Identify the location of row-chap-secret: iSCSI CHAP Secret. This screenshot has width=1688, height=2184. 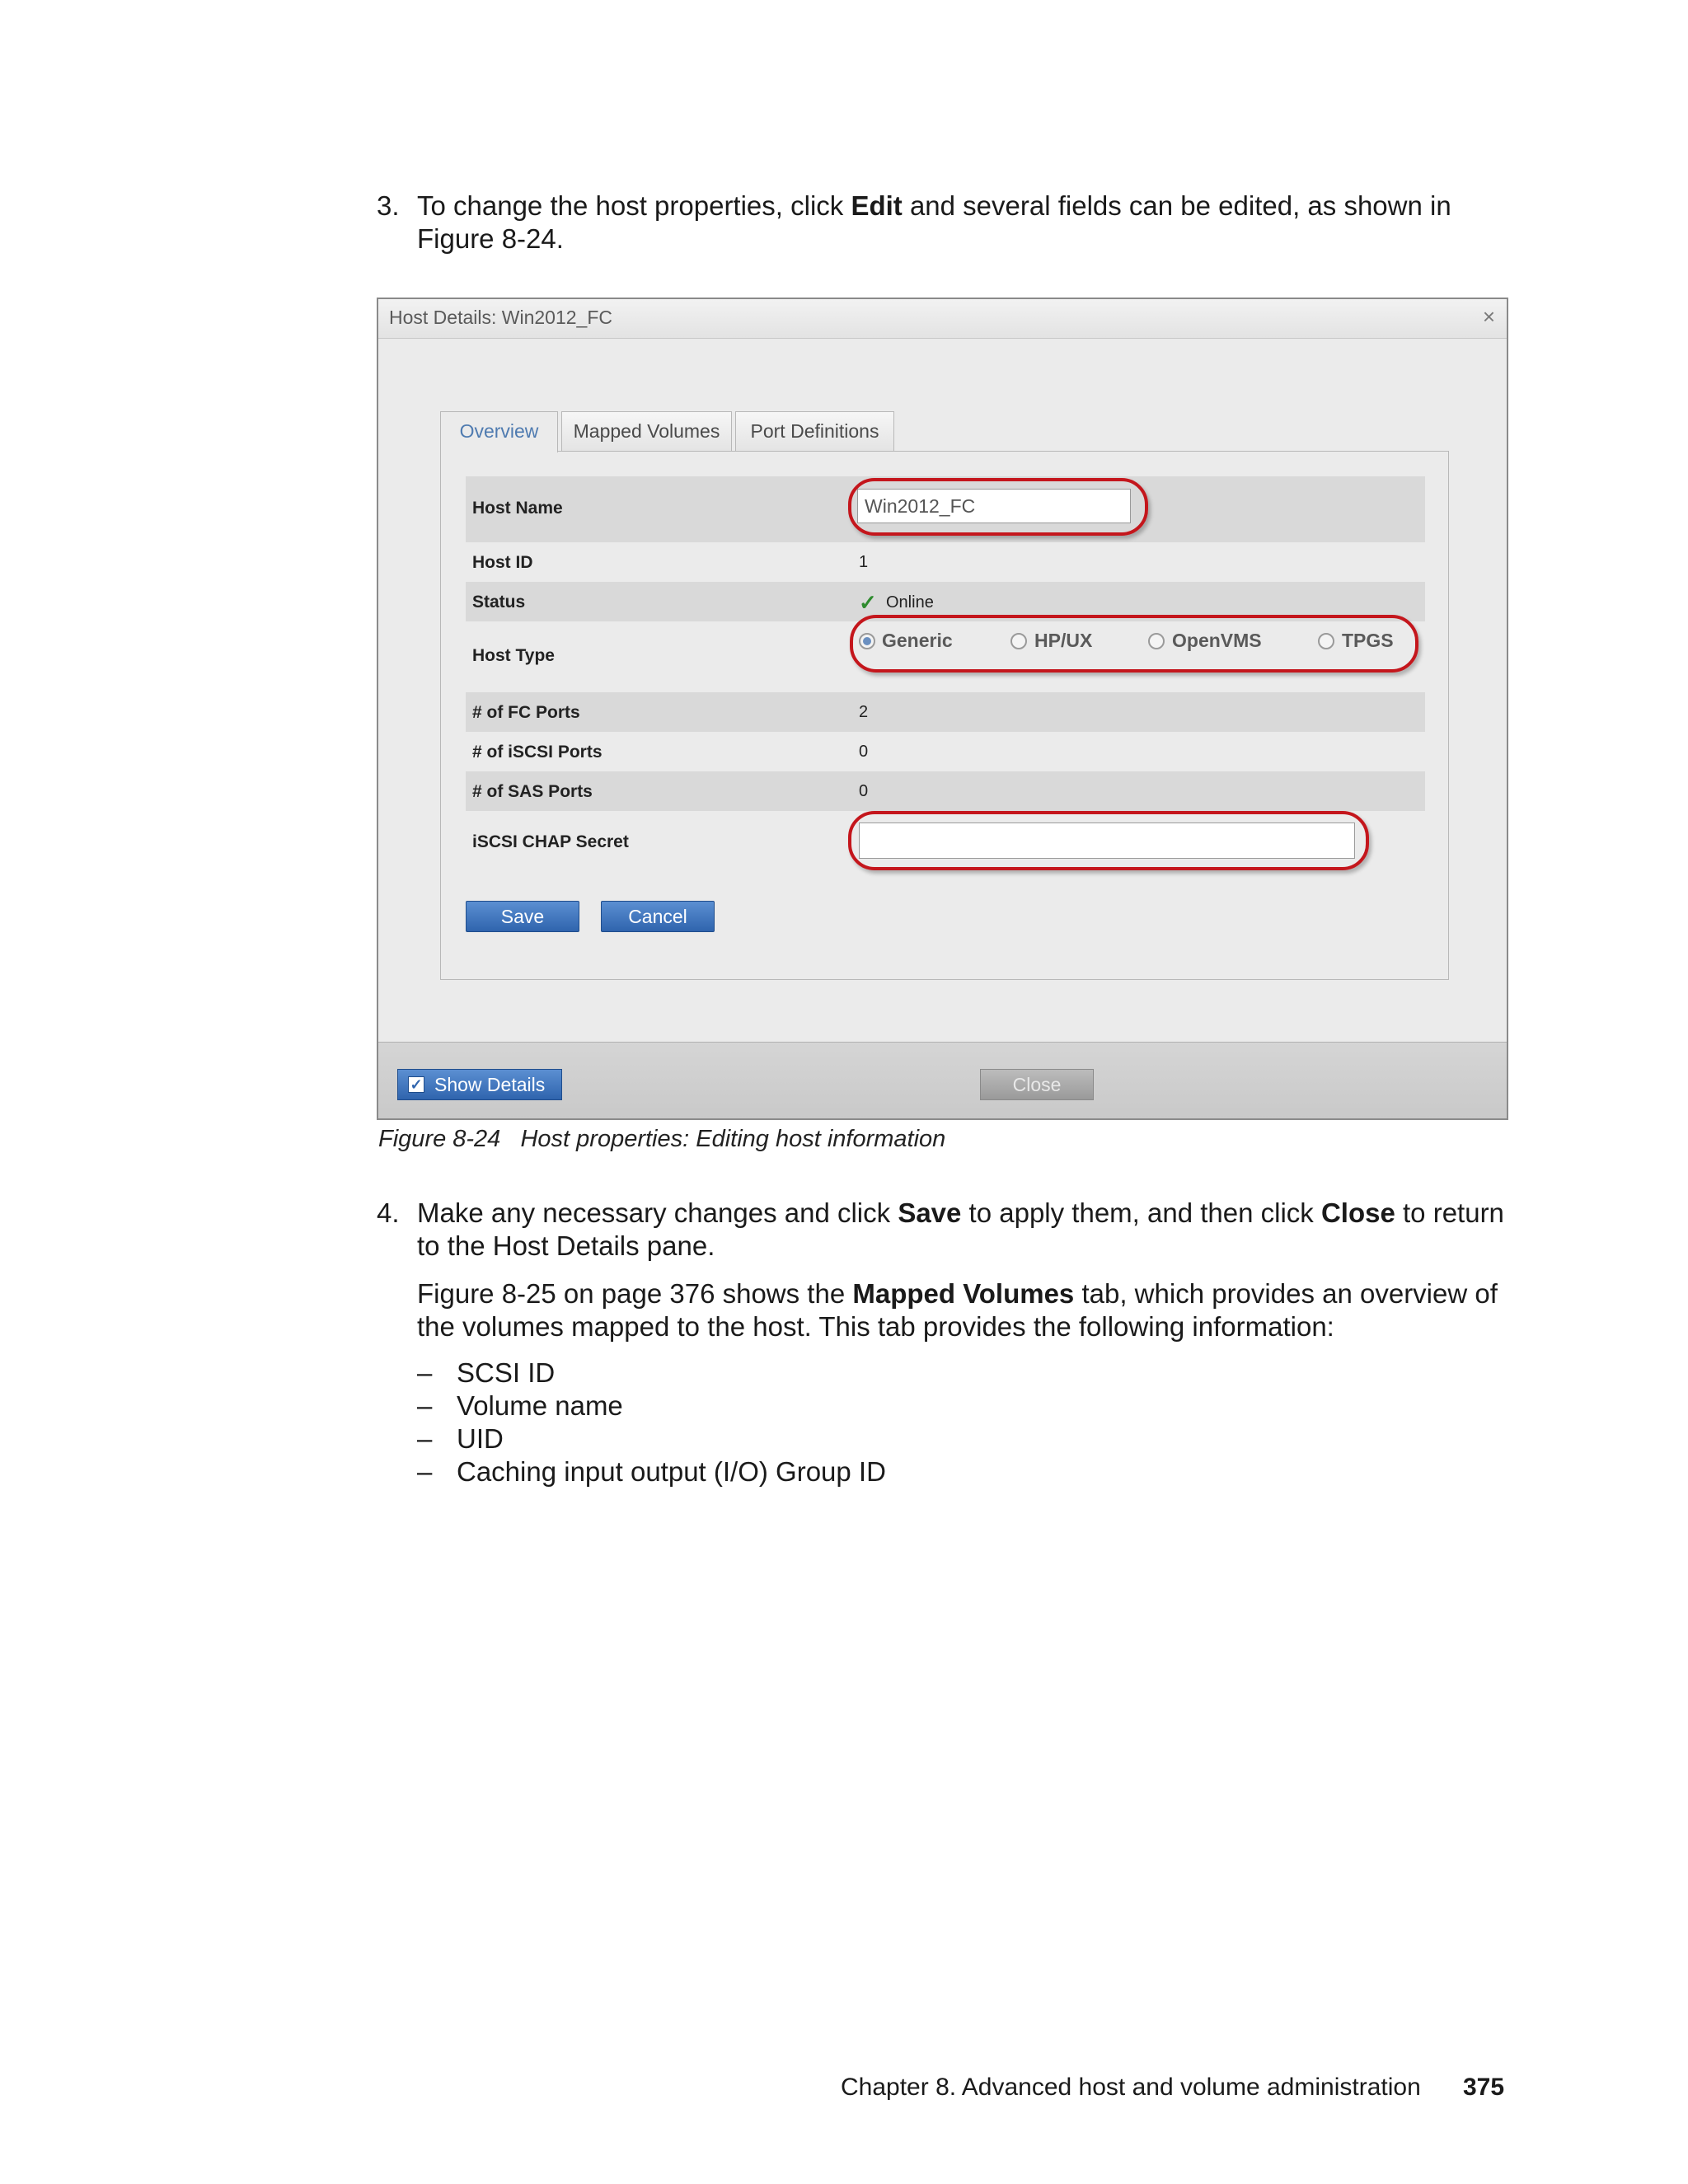
(945, 844).